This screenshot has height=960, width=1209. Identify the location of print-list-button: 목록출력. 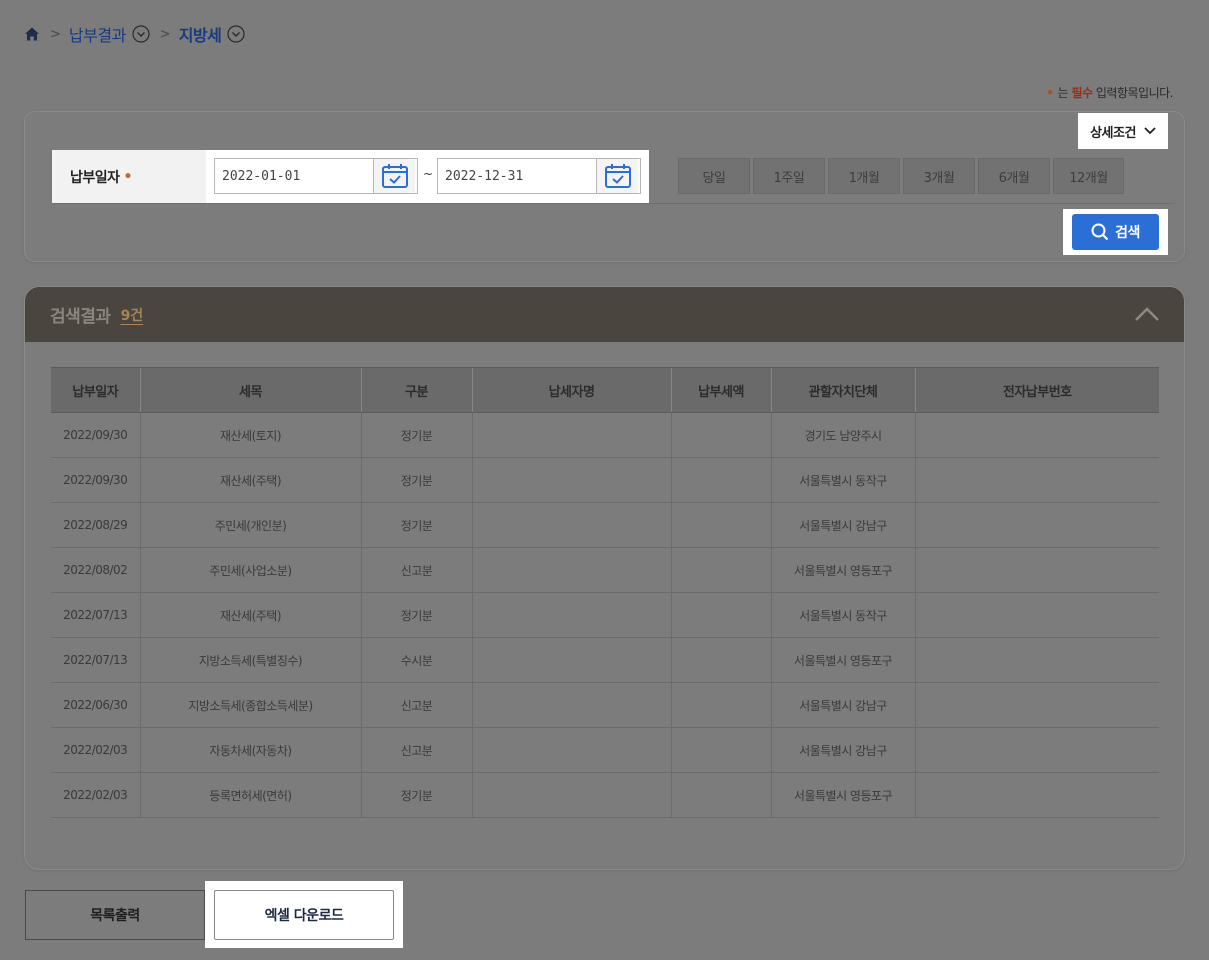
(115, 915).